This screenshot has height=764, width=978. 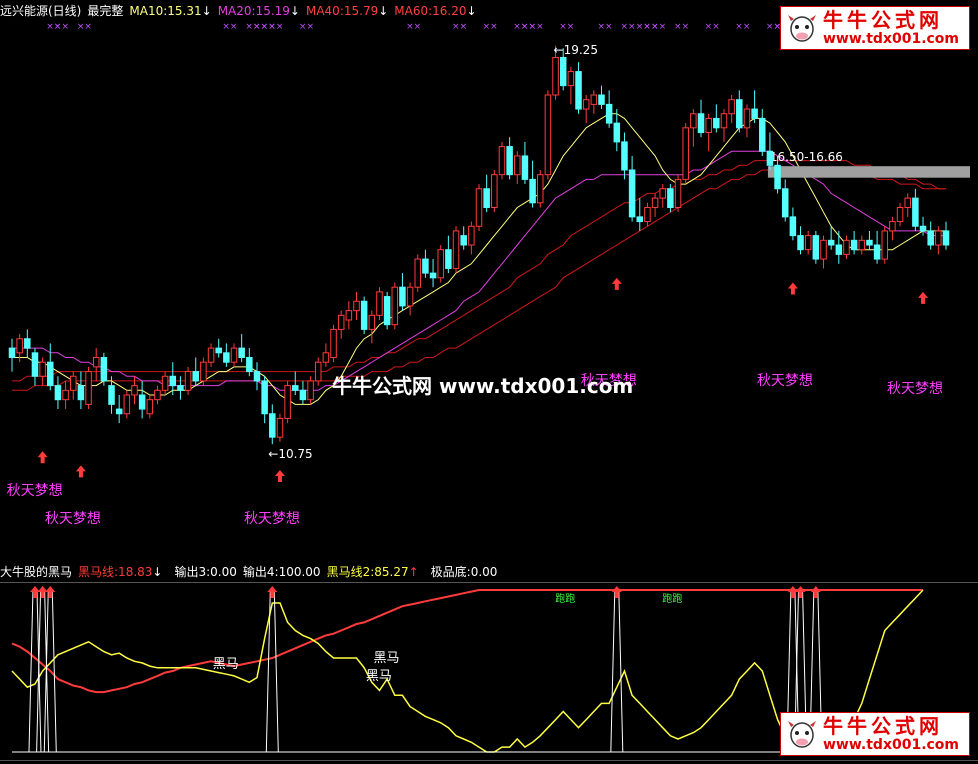 I want to click on low-price-label: ←10.75, so click(x=290, y=454).